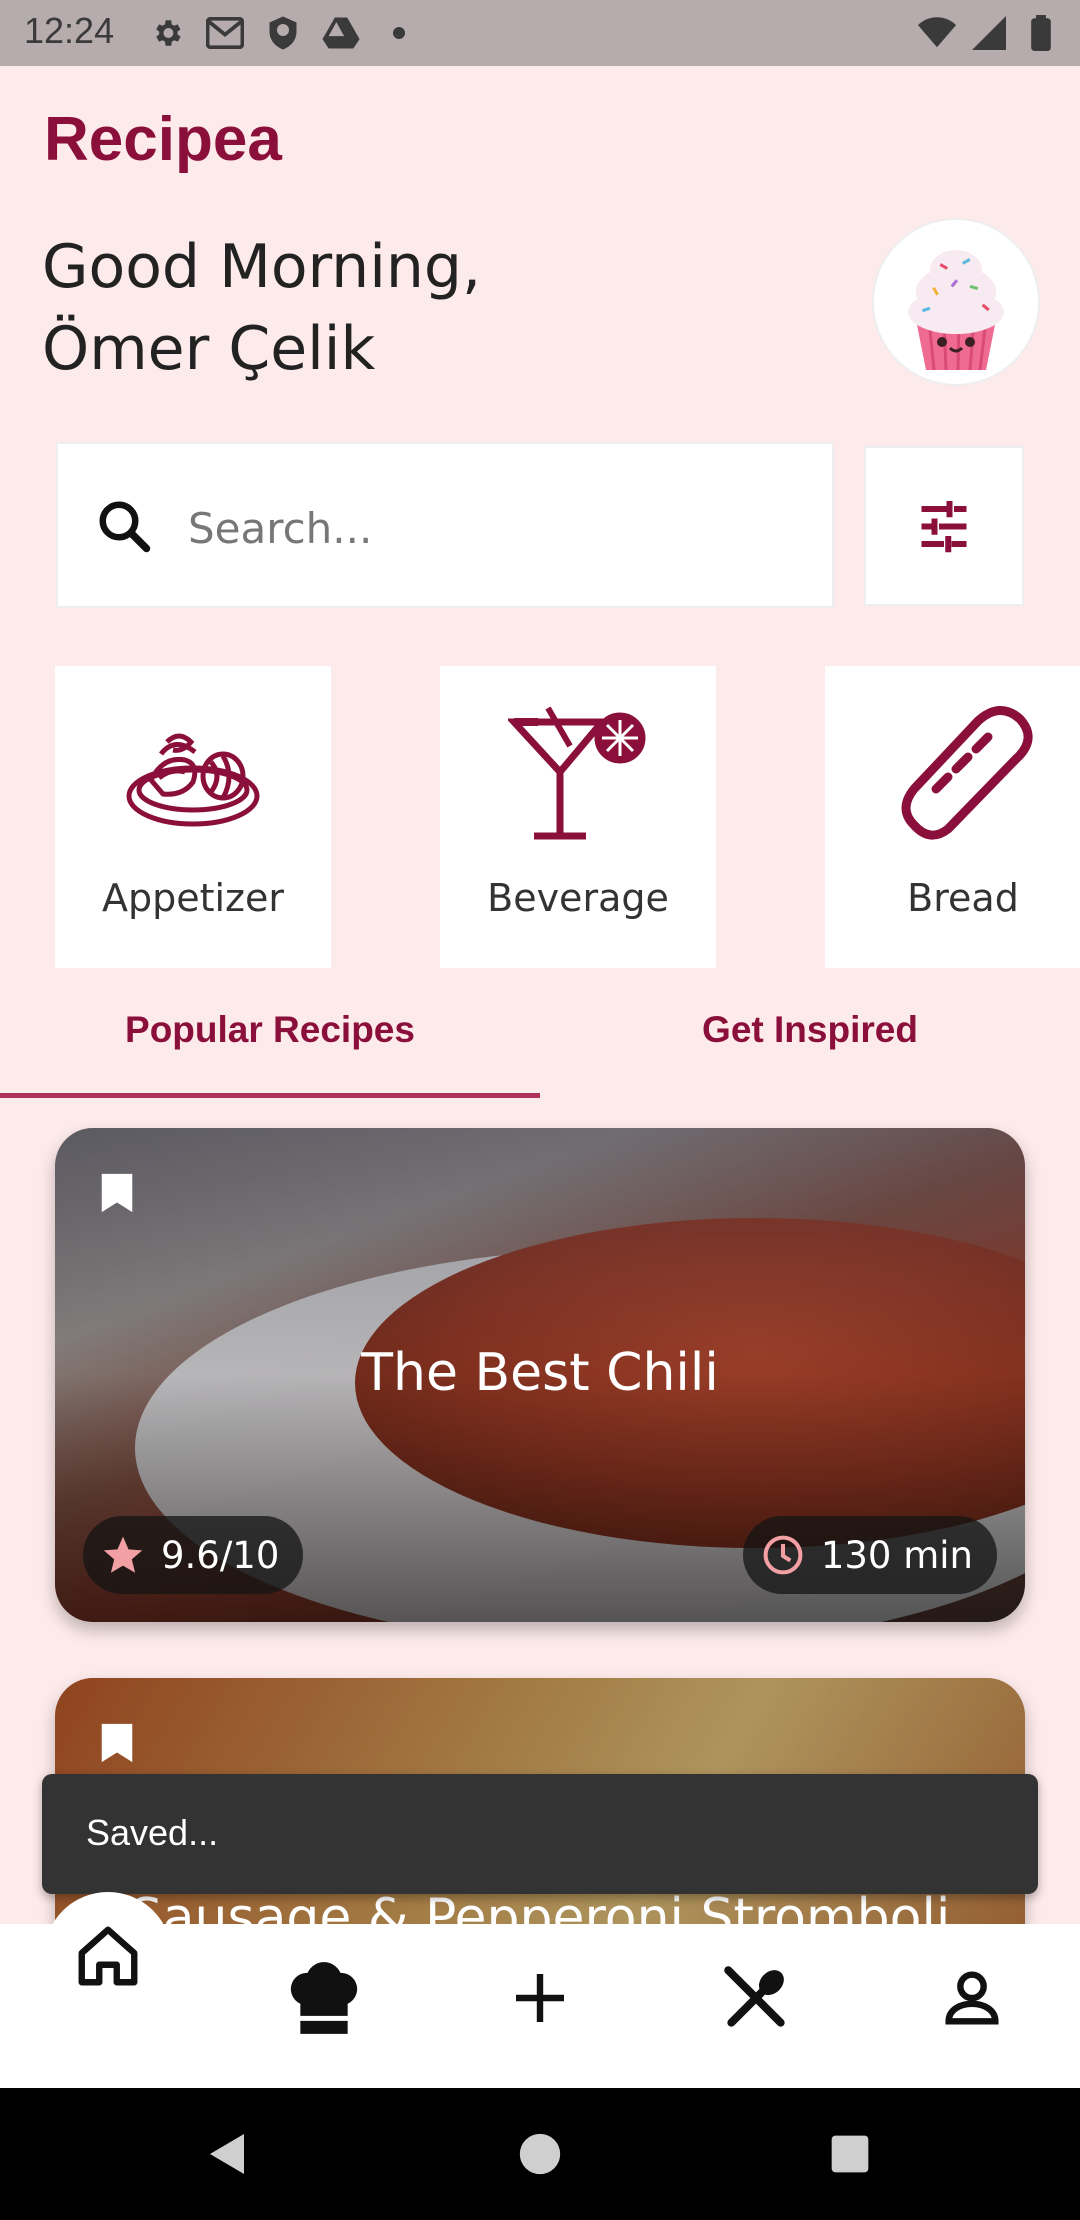  I want to click on wifi-icon, so click(937, 33).